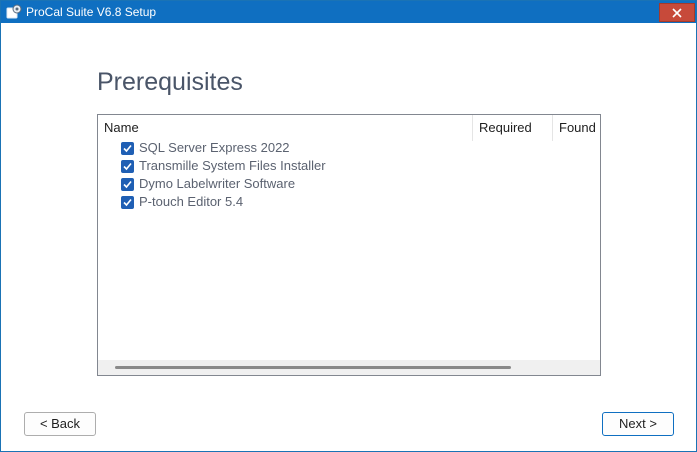 Image resolution: width=697 pixels, height=452 pixels. I want to click on title-bar: ProCal Suite V6.8 Setup, so click(348, 12).